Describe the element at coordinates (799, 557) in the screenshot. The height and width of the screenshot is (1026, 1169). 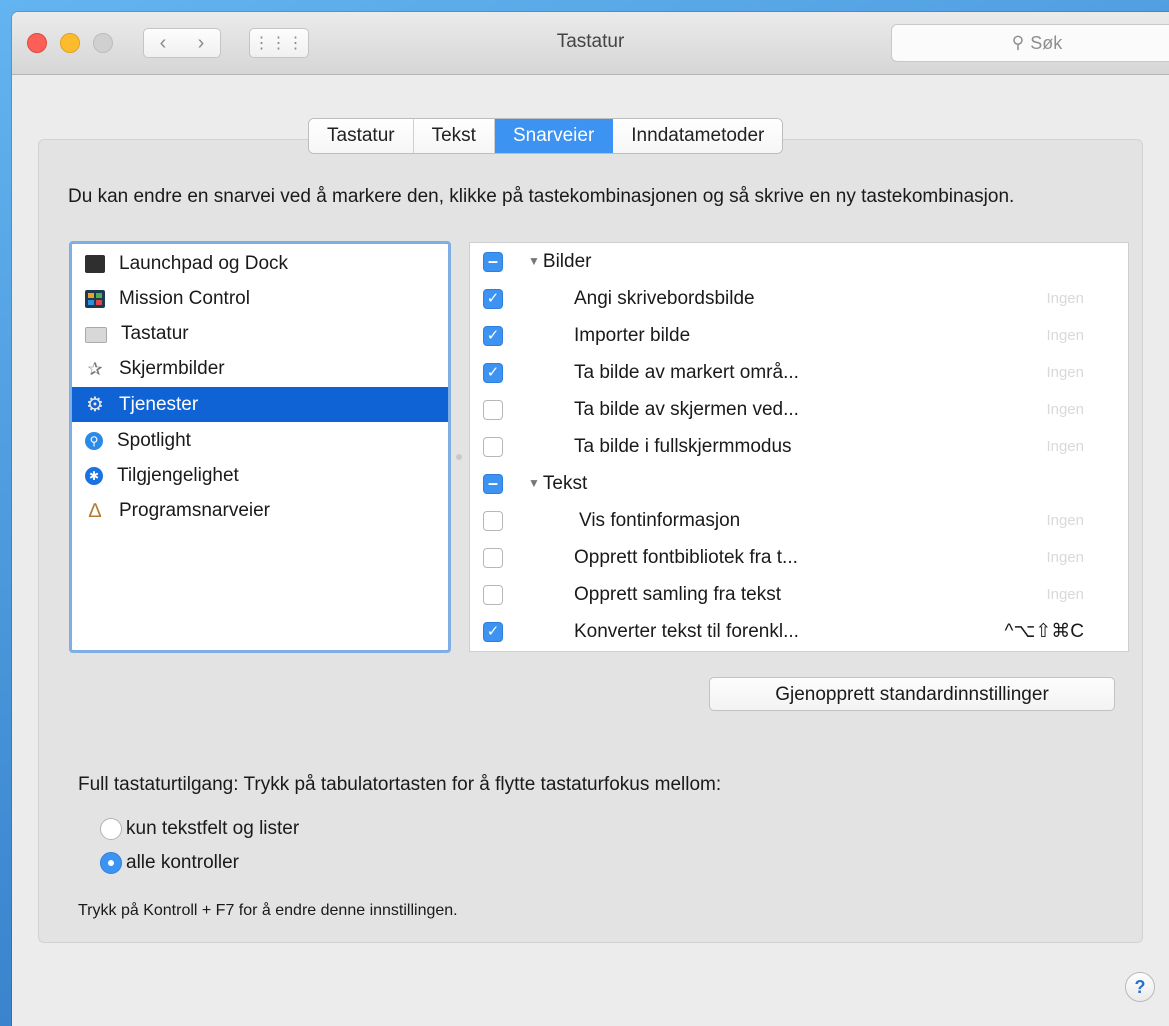
I see `shortcut-row: Opprett fontbibliotek fra t... Ingen` at that location.